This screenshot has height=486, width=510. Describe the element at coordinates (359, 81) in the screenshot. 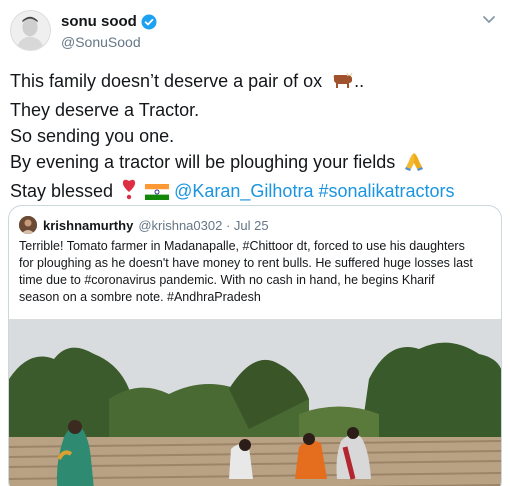

I see `tweet-line-1-tail: ..` at that location.